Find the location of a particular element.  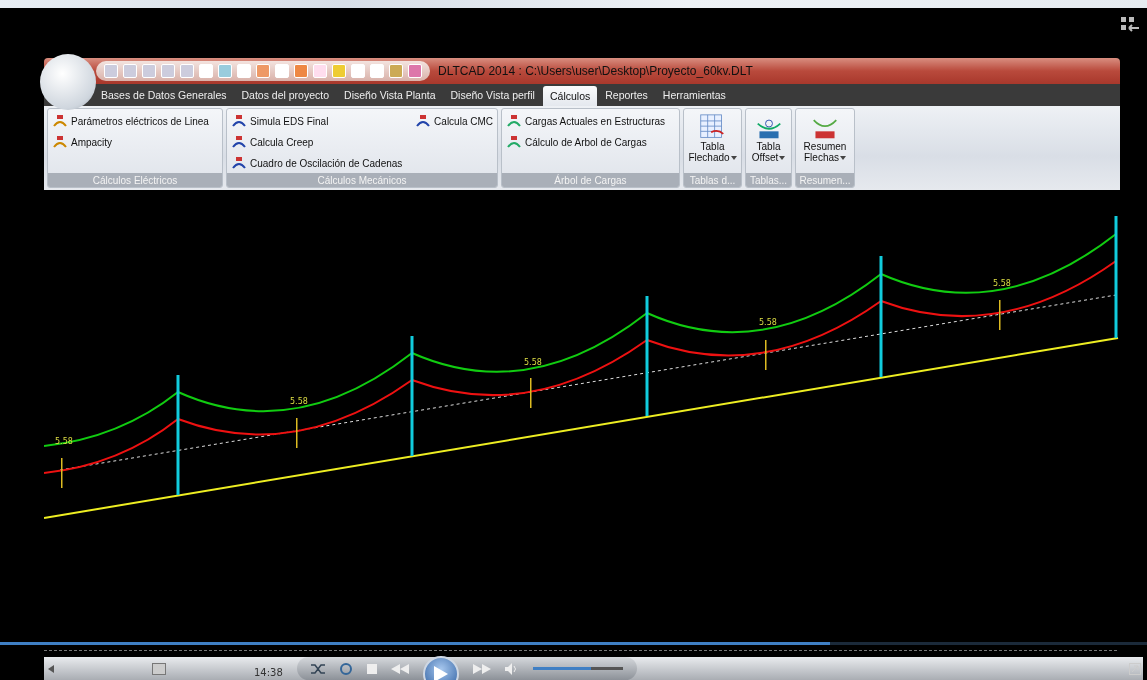

ribbon-tab: Diseño Vista perfil is located at coordinates (492, 95).